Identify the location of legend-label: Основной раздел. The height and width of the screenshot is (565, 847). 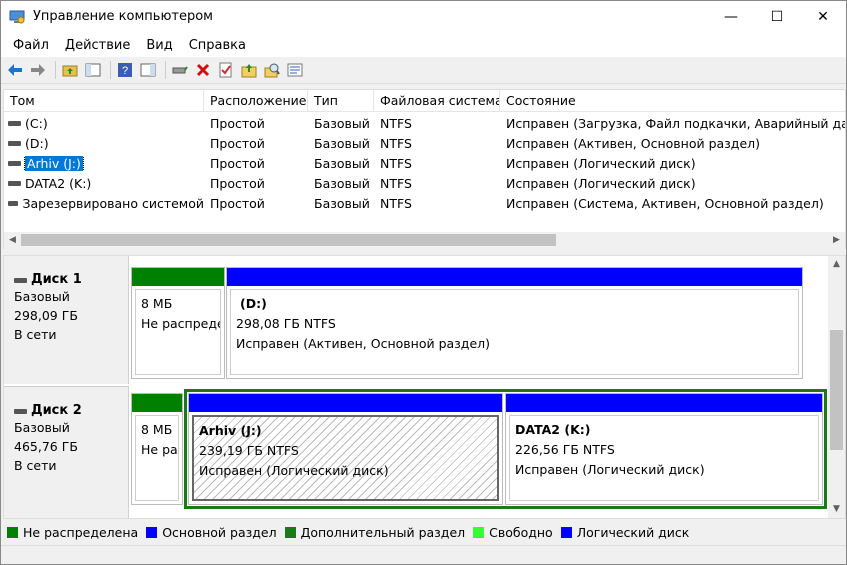
(219, 532).